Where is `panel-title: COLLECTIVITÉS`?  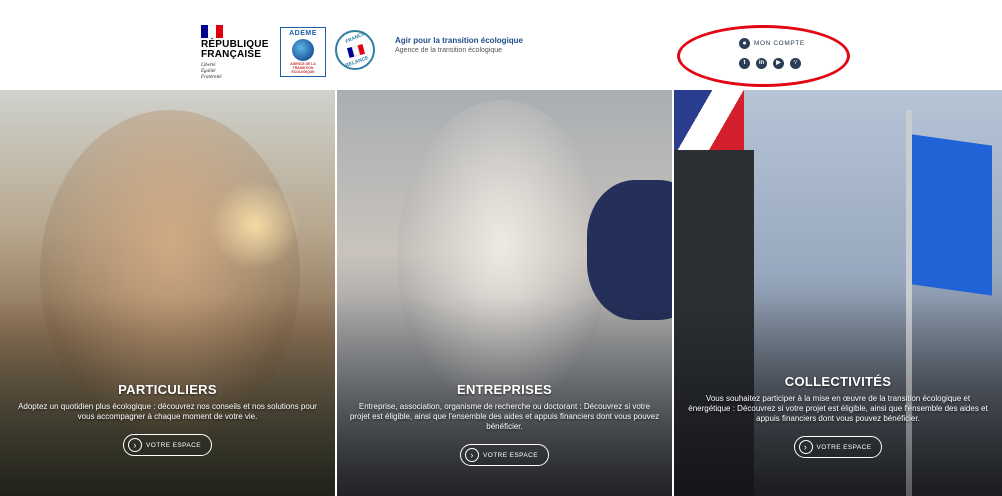 panel-title: COLLECTIVITÉS is located at coordinates (838, 381).